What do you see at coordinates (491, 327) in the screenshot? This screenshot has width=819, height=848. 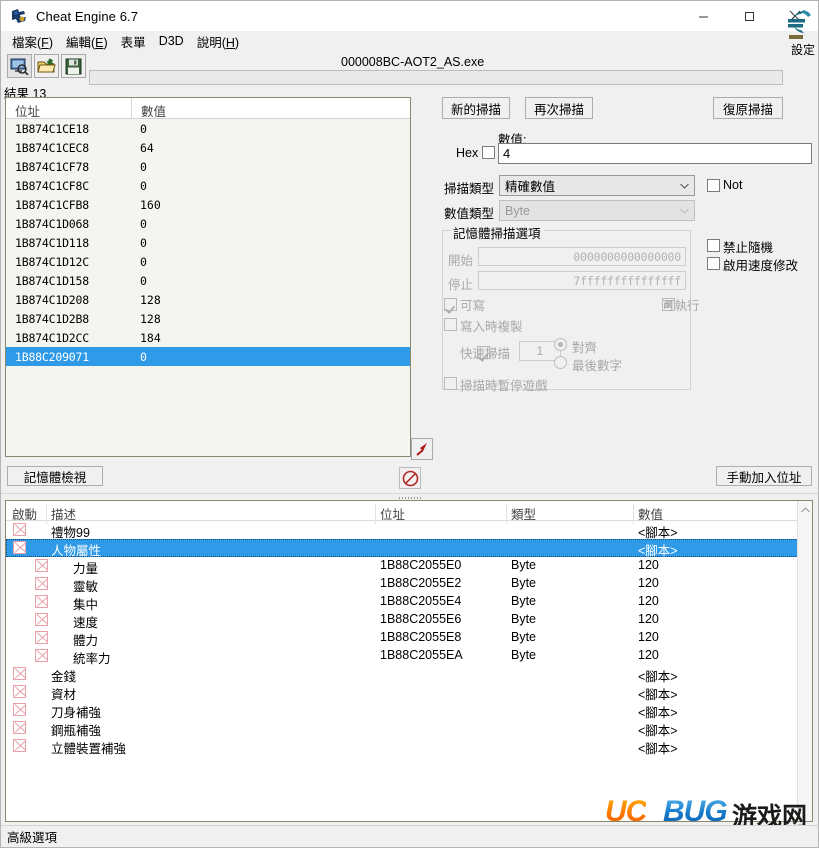 I see `copy-on-write-label: 寫入時複製` at bounding box center [491, 327].